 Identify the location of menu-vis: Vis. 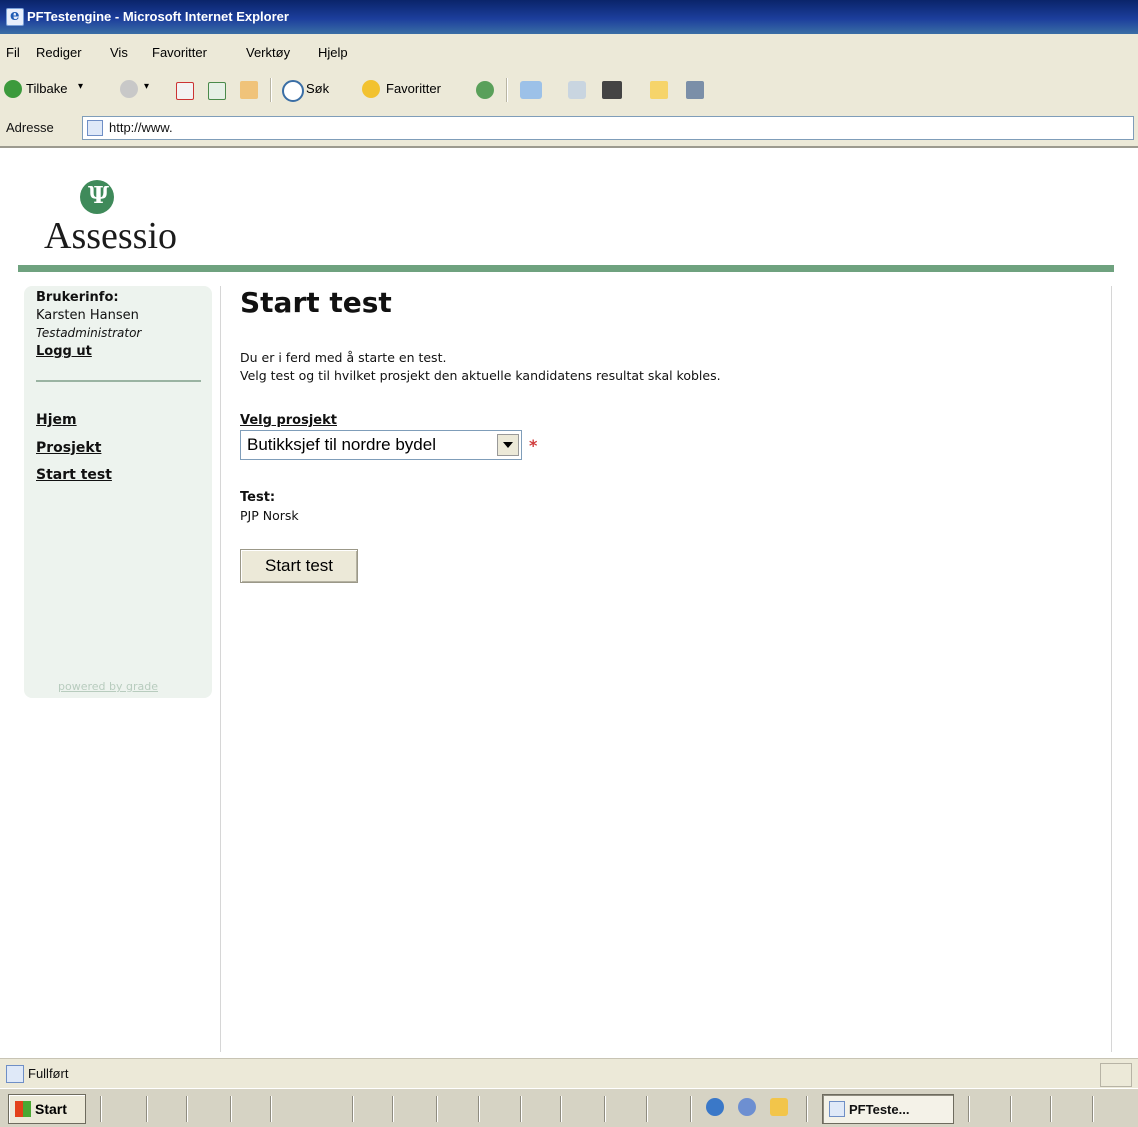
(119, 52).